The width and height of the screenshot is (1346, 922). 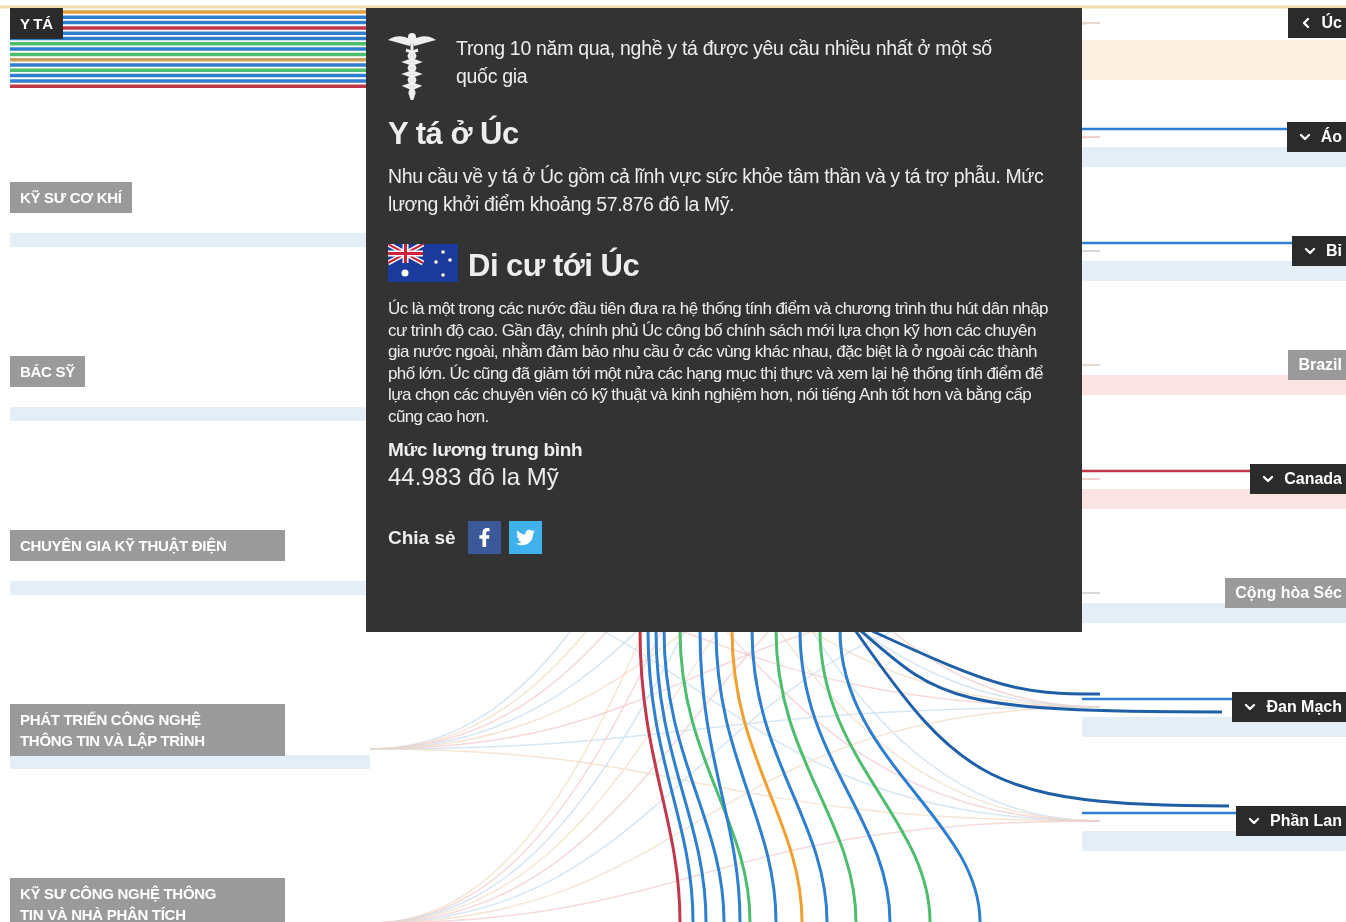 I want to click on country-label: Canada, so click(x=1298, y=479).